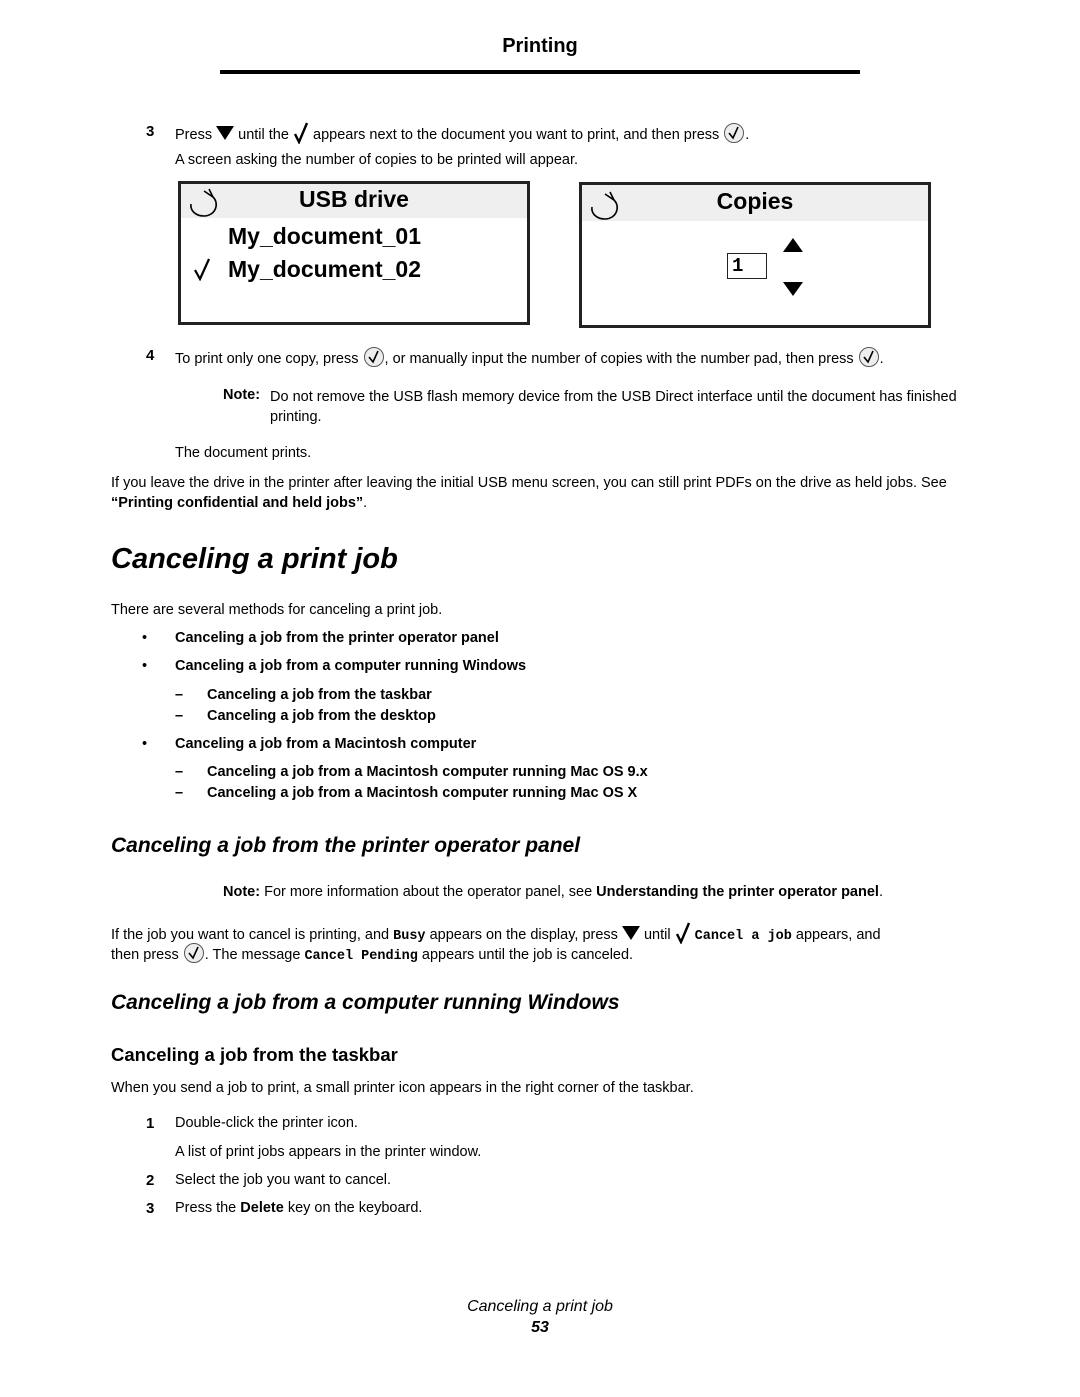  What do you see at coordinates (540, 1306) in the screenshot?
I see `footer-section: Canceling a print job` at bounding box center [540, 1306].